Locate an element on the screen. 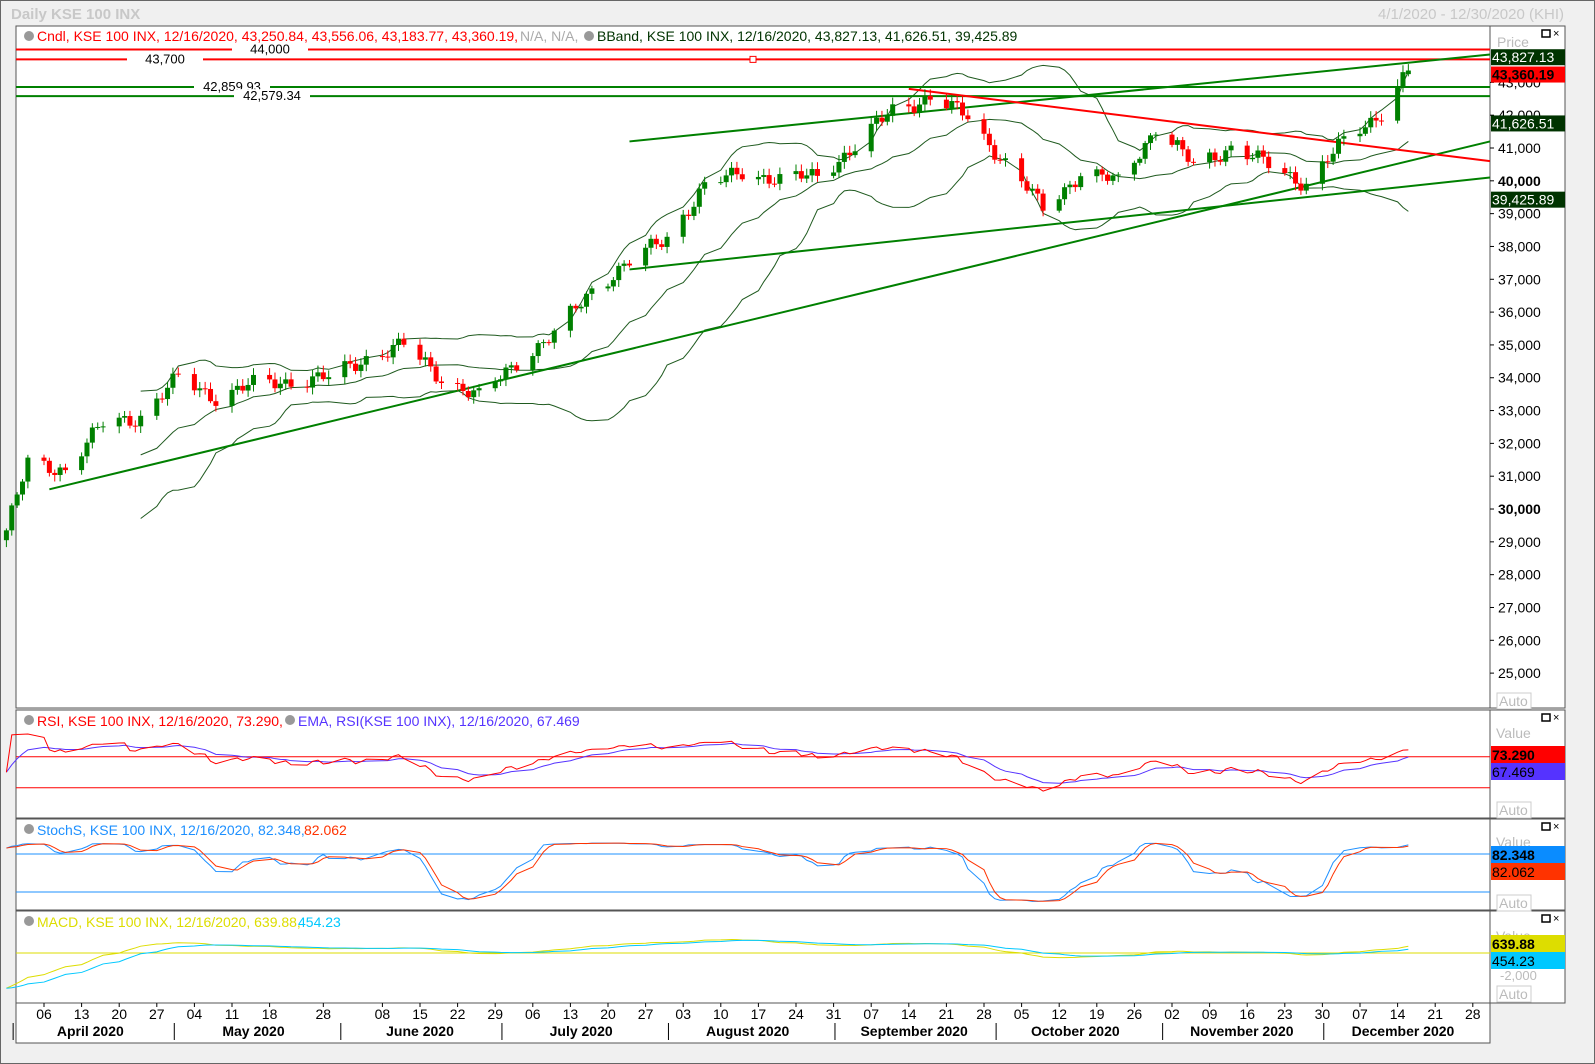 The height and width of the screenshot is (1064, 1595). x-tick-label: 07 is located at coordinates (871, 1014).